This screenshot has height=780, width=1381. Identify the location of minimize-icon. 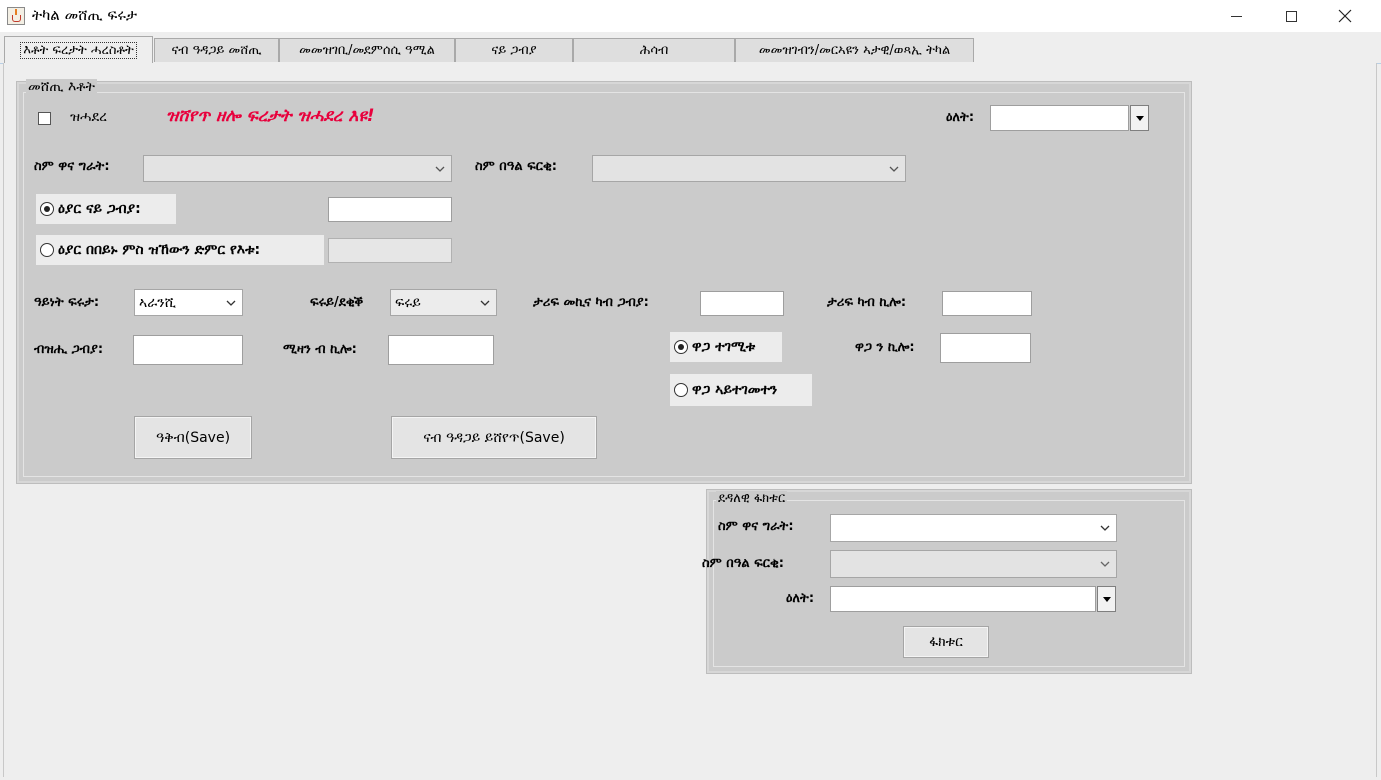
(1236, 16).